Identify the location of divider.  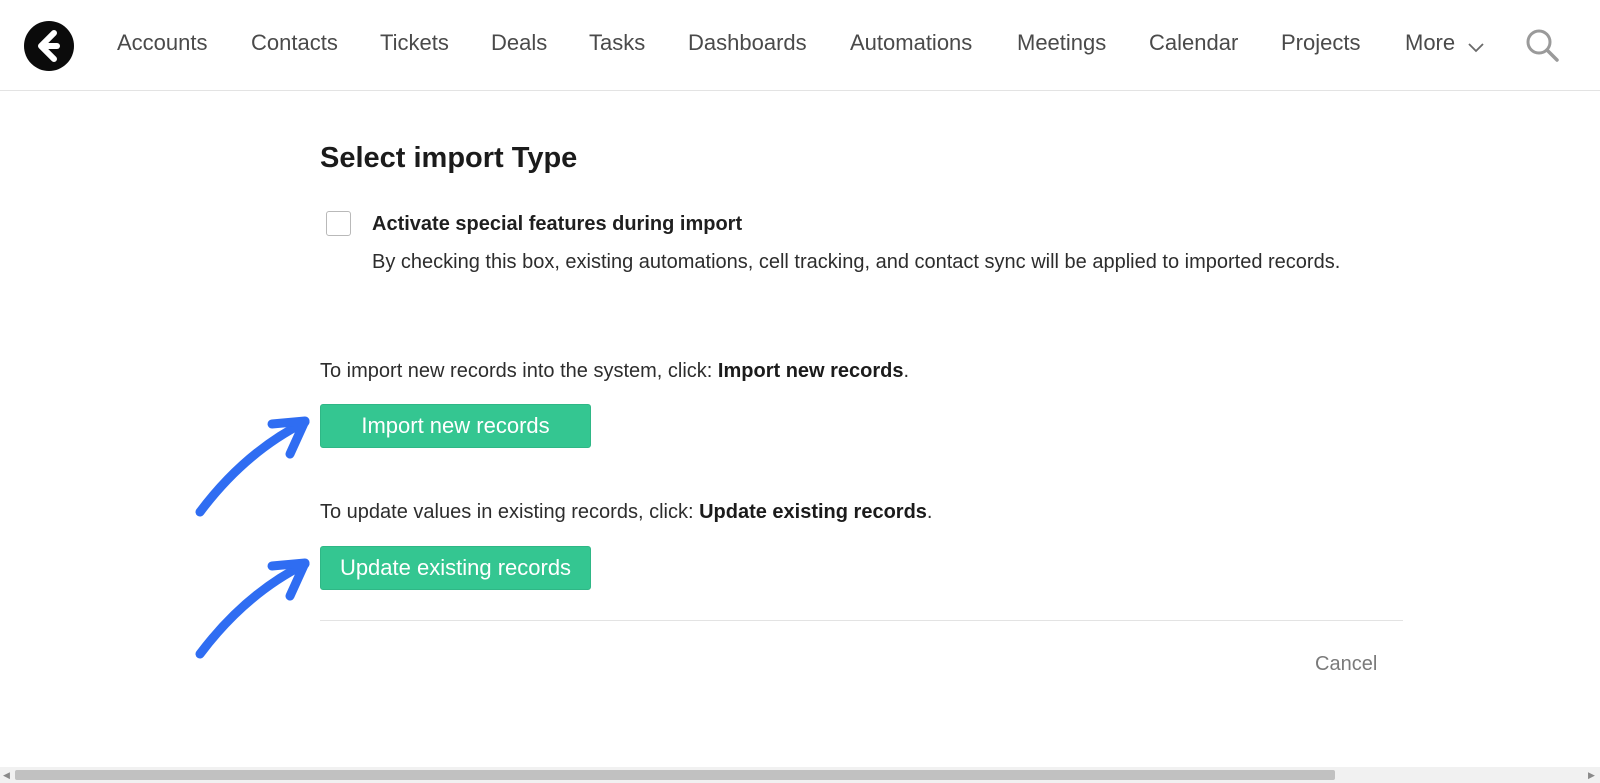
(861, 620).